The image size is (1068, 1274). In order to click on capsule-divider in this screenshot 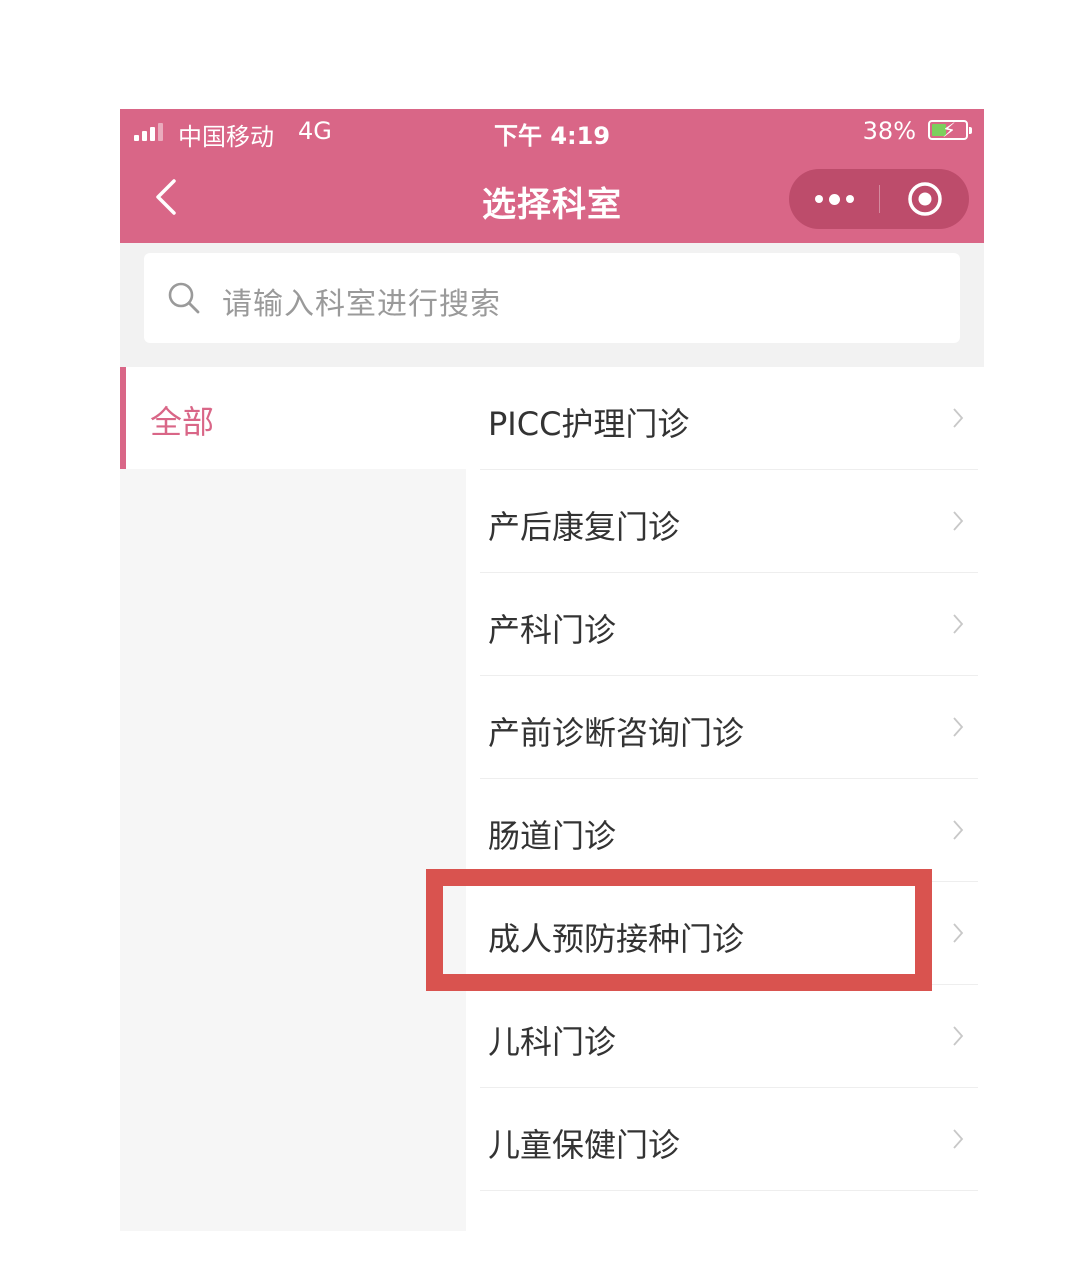, I will do `click(879, 199)`.